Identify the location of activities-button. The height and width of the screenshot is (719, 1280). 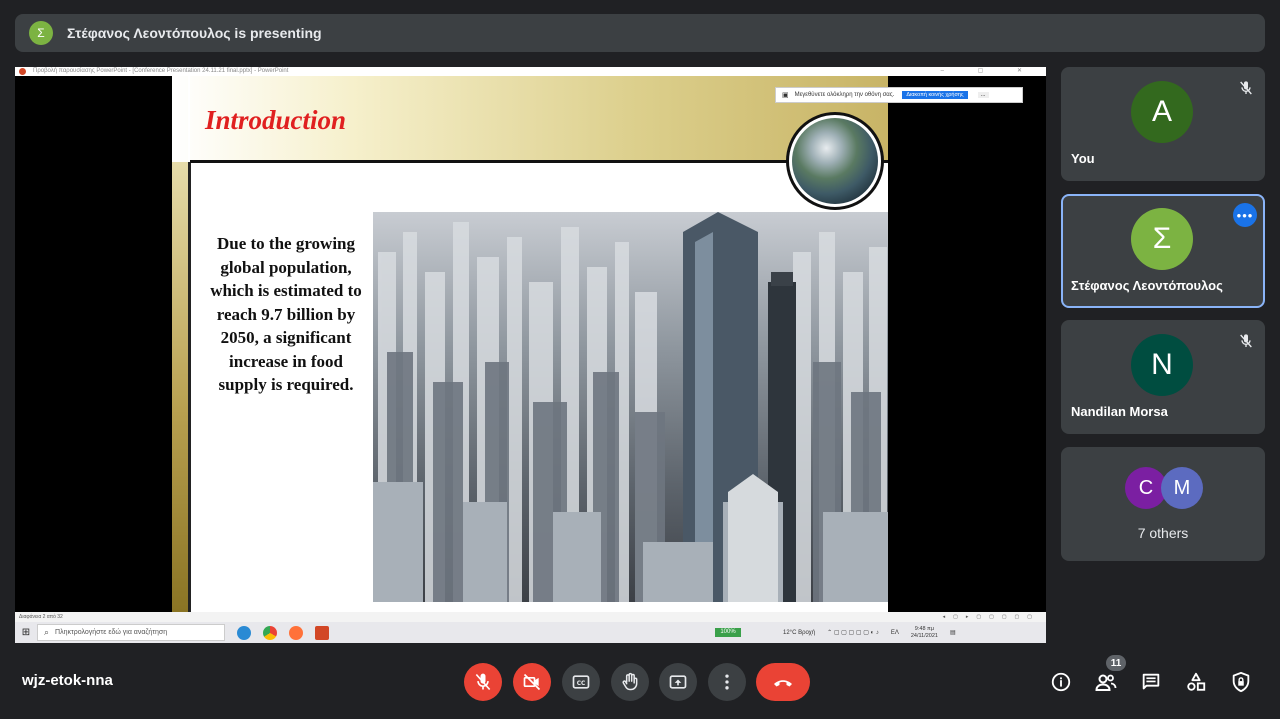
(1196, 682).